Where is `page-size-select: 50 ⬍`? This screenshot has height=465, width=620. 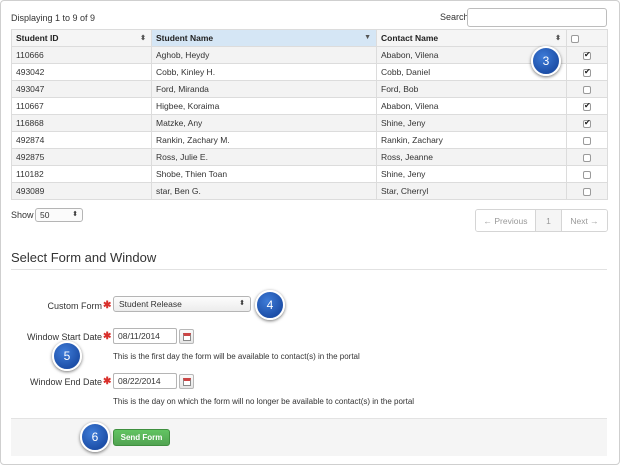
page-size-select: 50 ⬍ is located at coordinates (59, 215).